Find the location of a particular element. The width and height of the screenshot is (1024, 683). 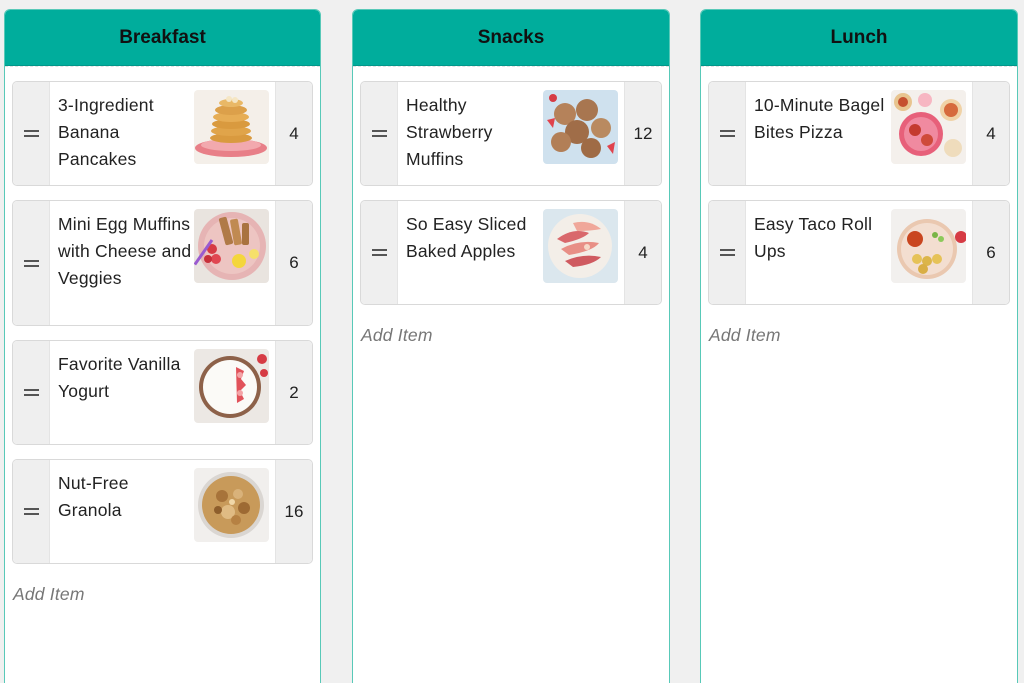

recipe-title: Mini Egg Muffins with Cheese and Veggies is located at coordinates (126, 267).